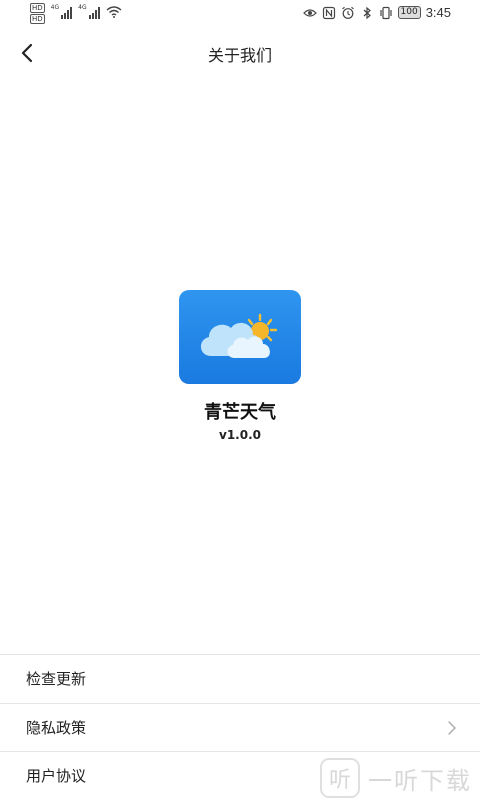 The height and width of the screenshot is (800, 480). I want to click on eye-icon, so click(309, 12).